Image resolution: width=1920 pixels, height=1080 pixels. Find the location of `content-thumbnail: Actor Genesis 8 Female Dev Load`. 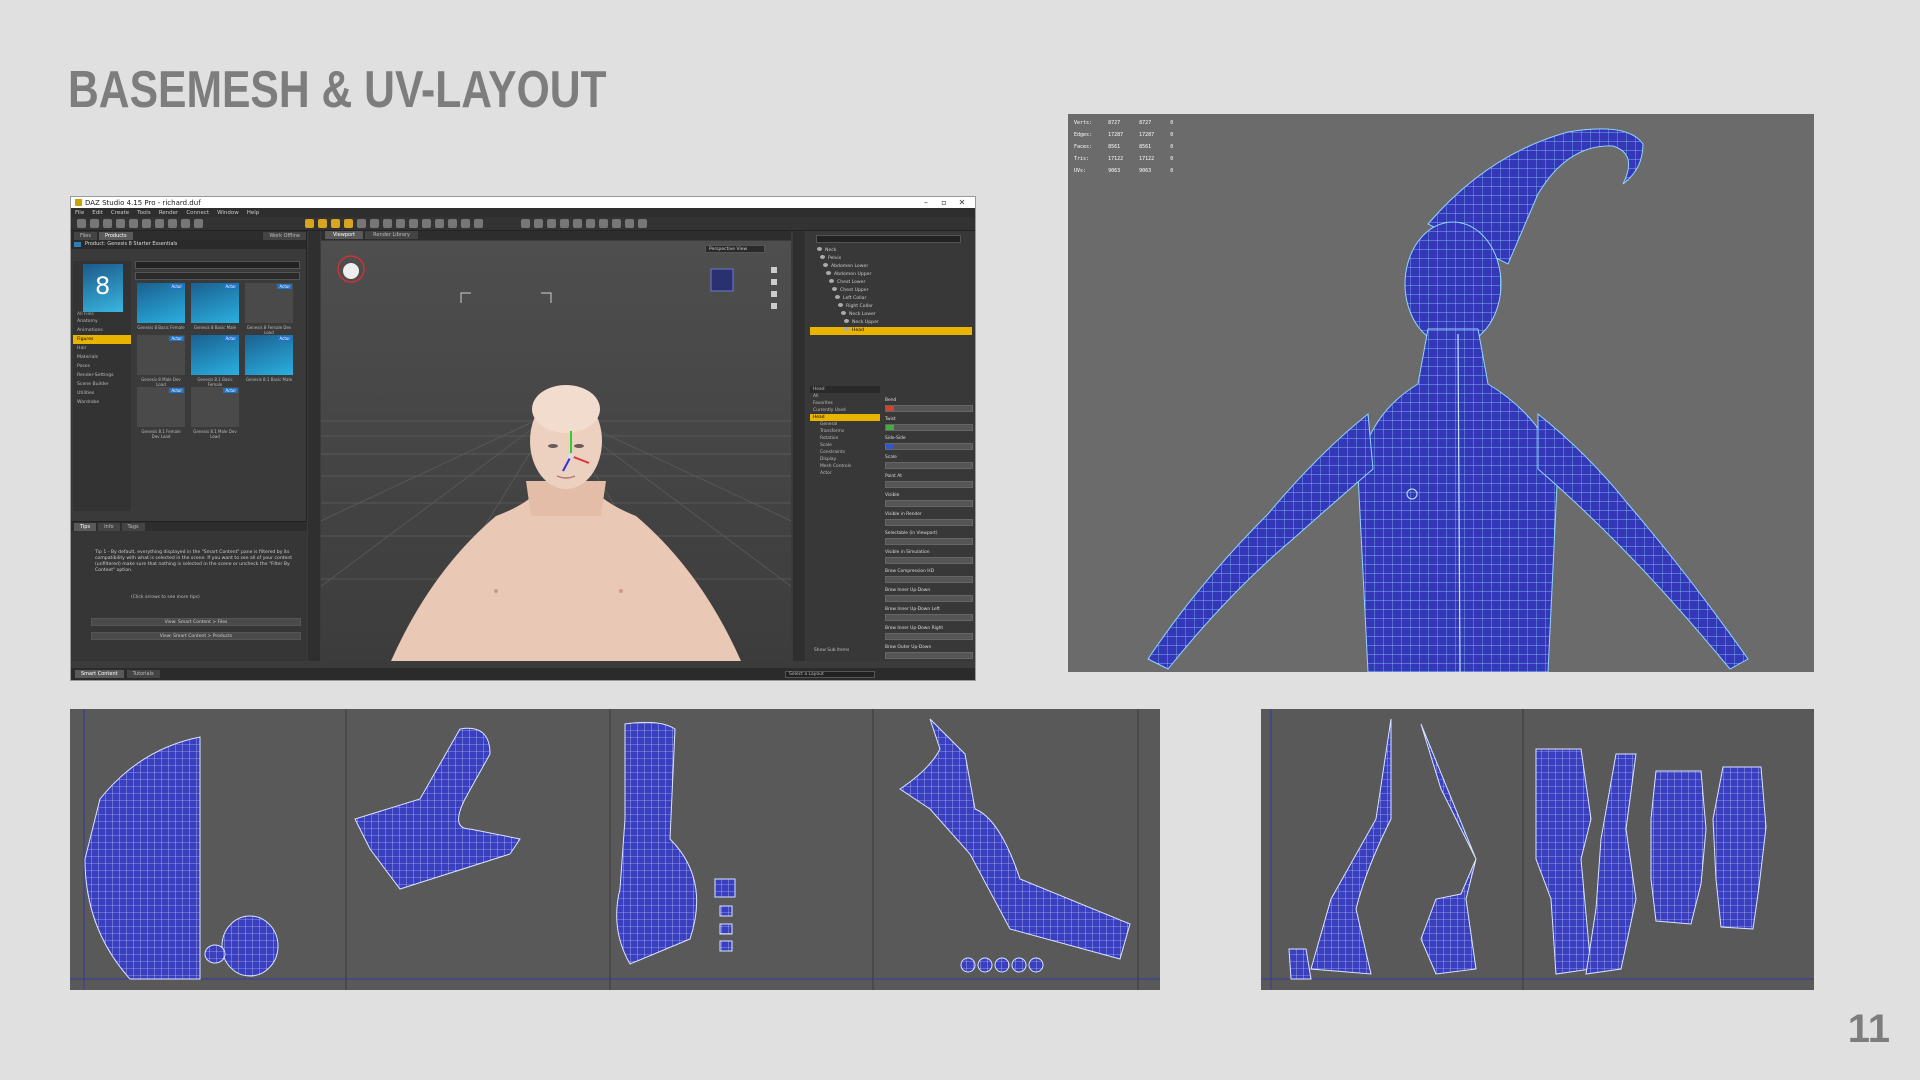

content-thumbnail: Actor Genesis 8 Female Dev Load is located at coordinates (269, 309).